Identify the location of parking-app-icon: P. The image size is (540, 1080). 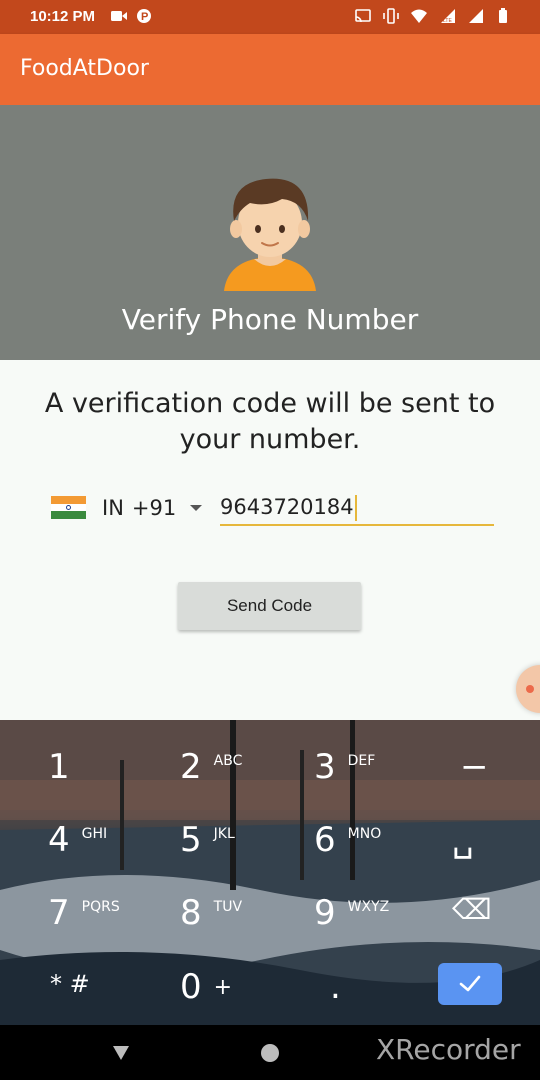
(144, 16).